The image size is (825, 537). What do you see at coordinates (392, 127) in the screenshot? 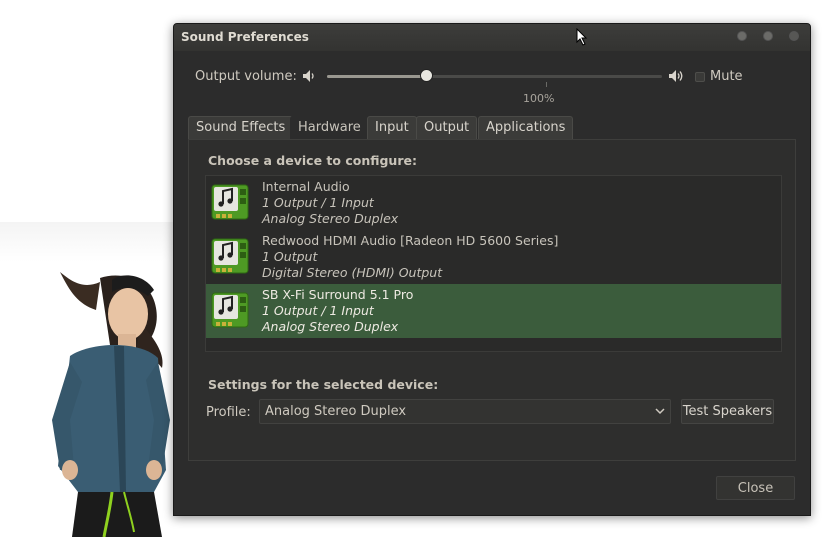
I see `tab-input: Input` at bounding box center [392, 127].